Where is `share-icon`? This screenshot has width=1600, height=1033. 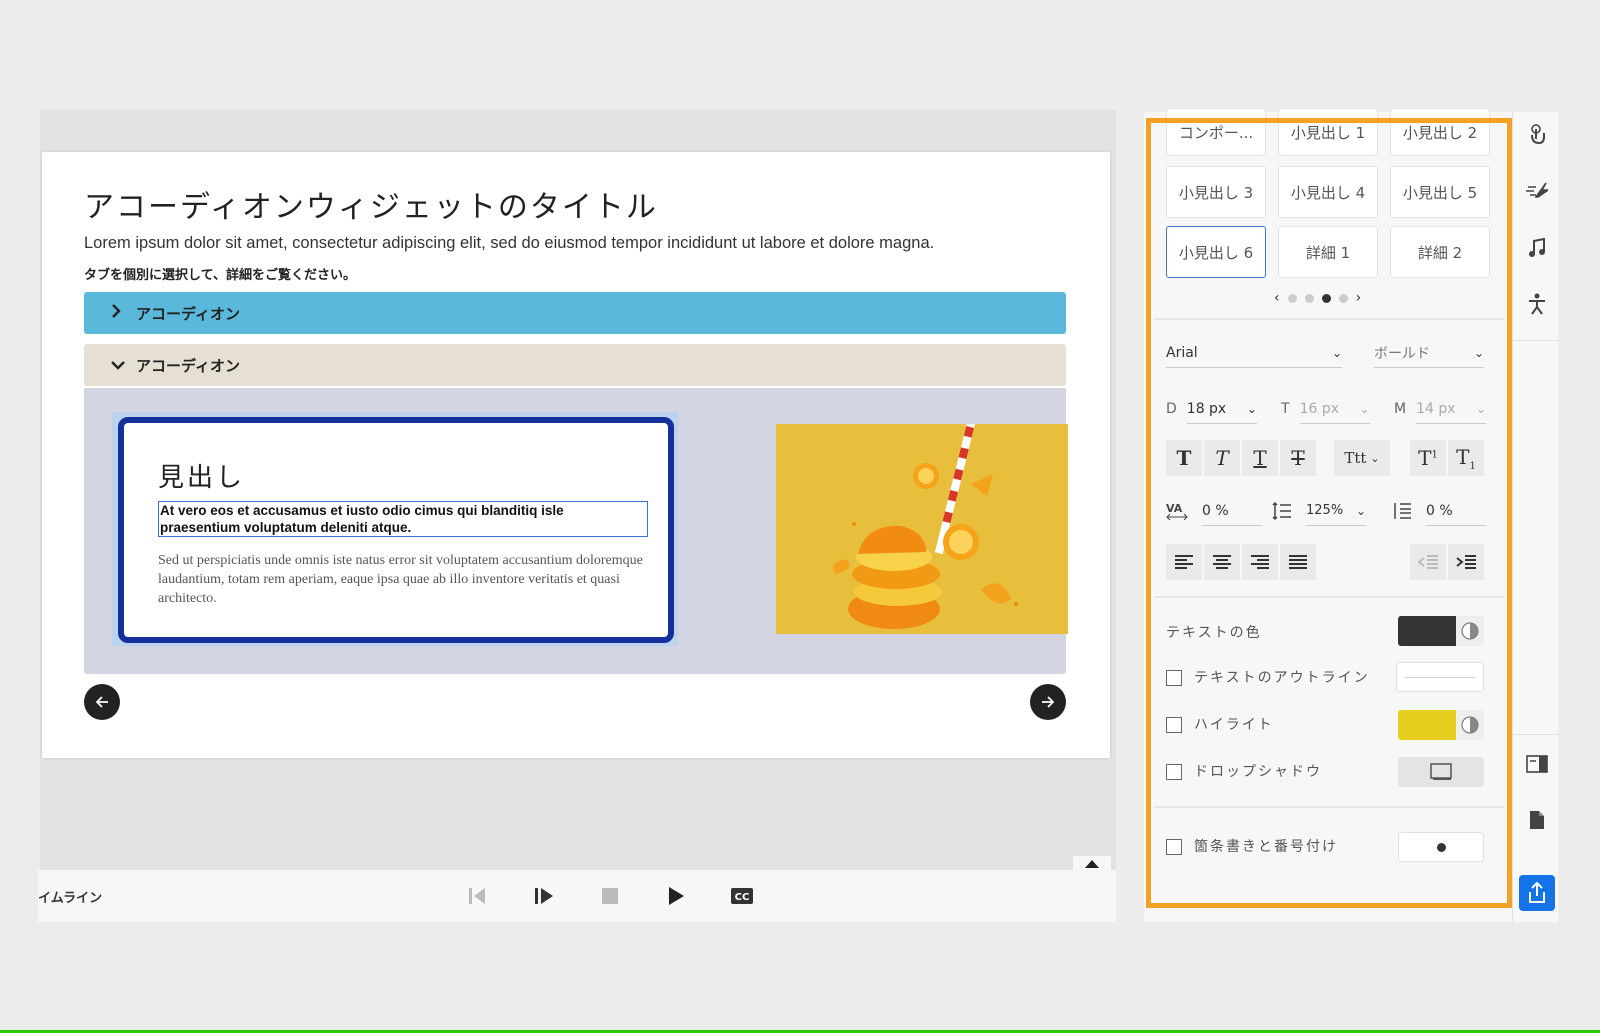
share-icon is located at coordinates (1537, 892).